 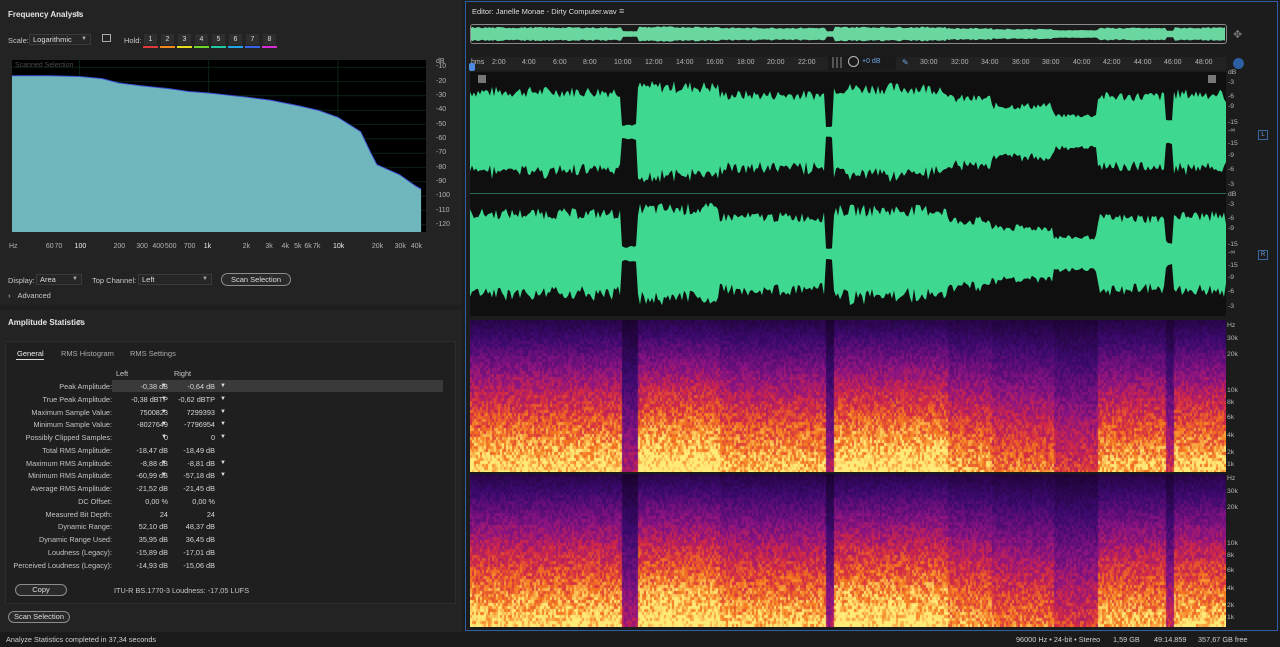 I want to click on top-channel-dropdown: Left ▼, so click(x=175, y=279).